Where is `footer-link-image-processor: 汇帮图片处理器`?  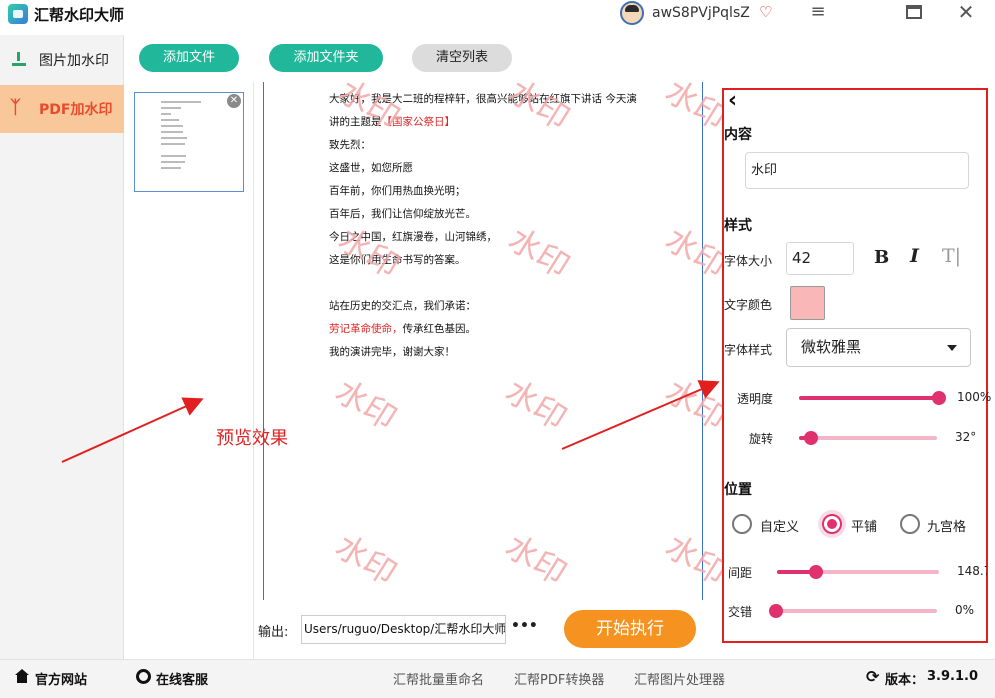 footer-link-image-processor: 汇帮图片处理器 is located at coordinates (679, 678).